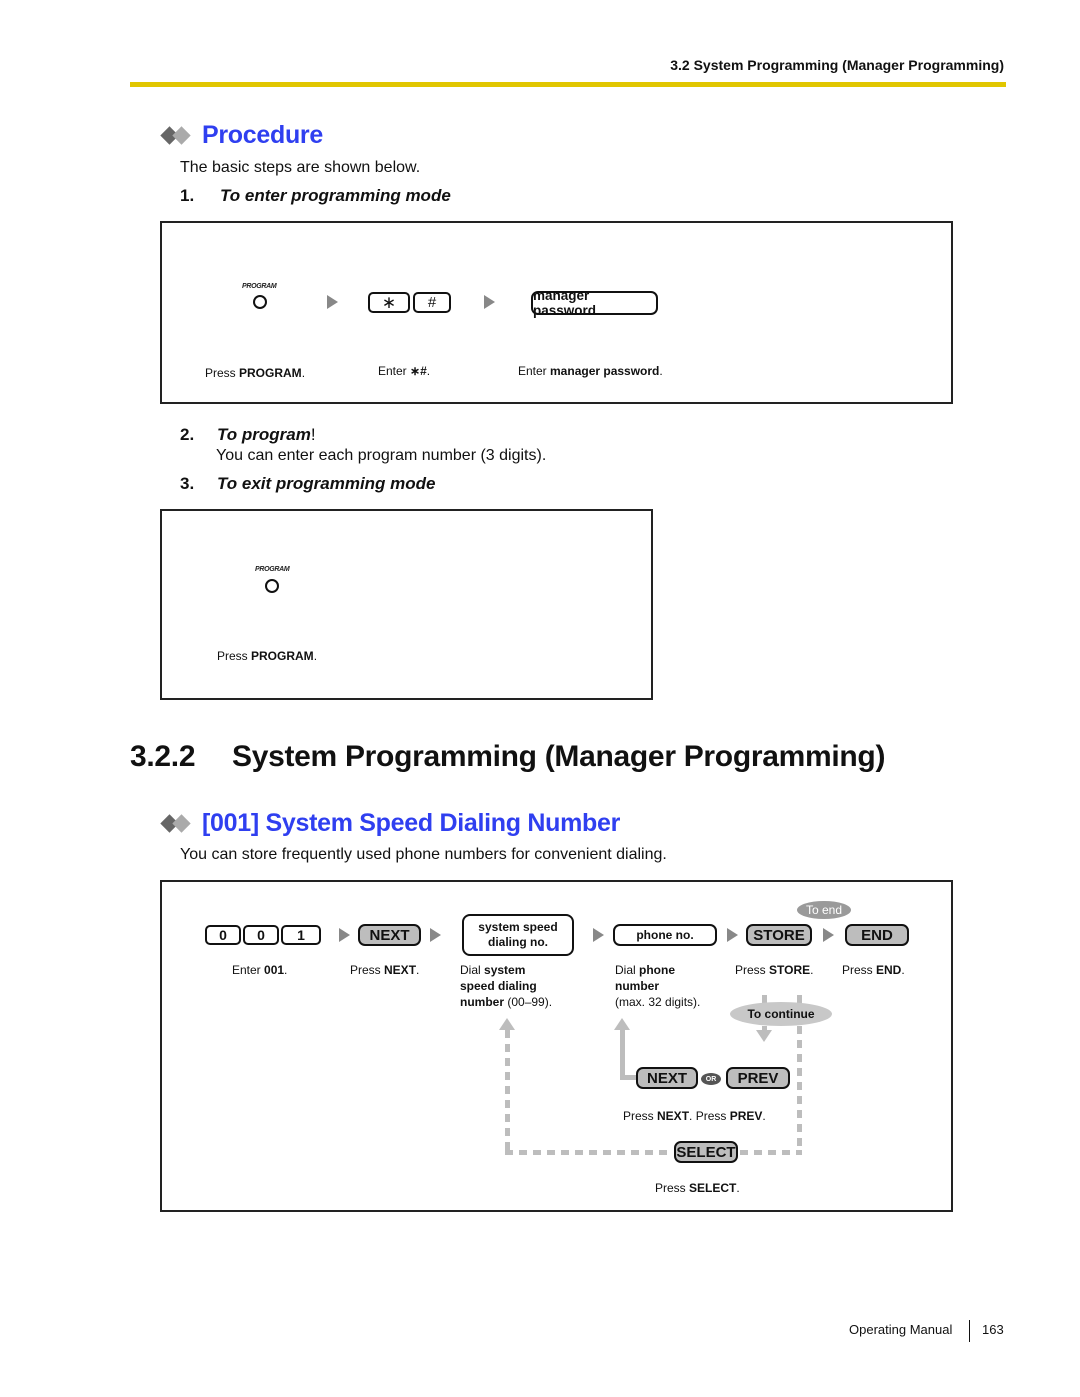 This screenshot has width=1080, height=1397. Describe the element at coordinates (411, 823) in the screenshot. I see `subsection-heading: [001] System Speed Dialing Number` at that location.